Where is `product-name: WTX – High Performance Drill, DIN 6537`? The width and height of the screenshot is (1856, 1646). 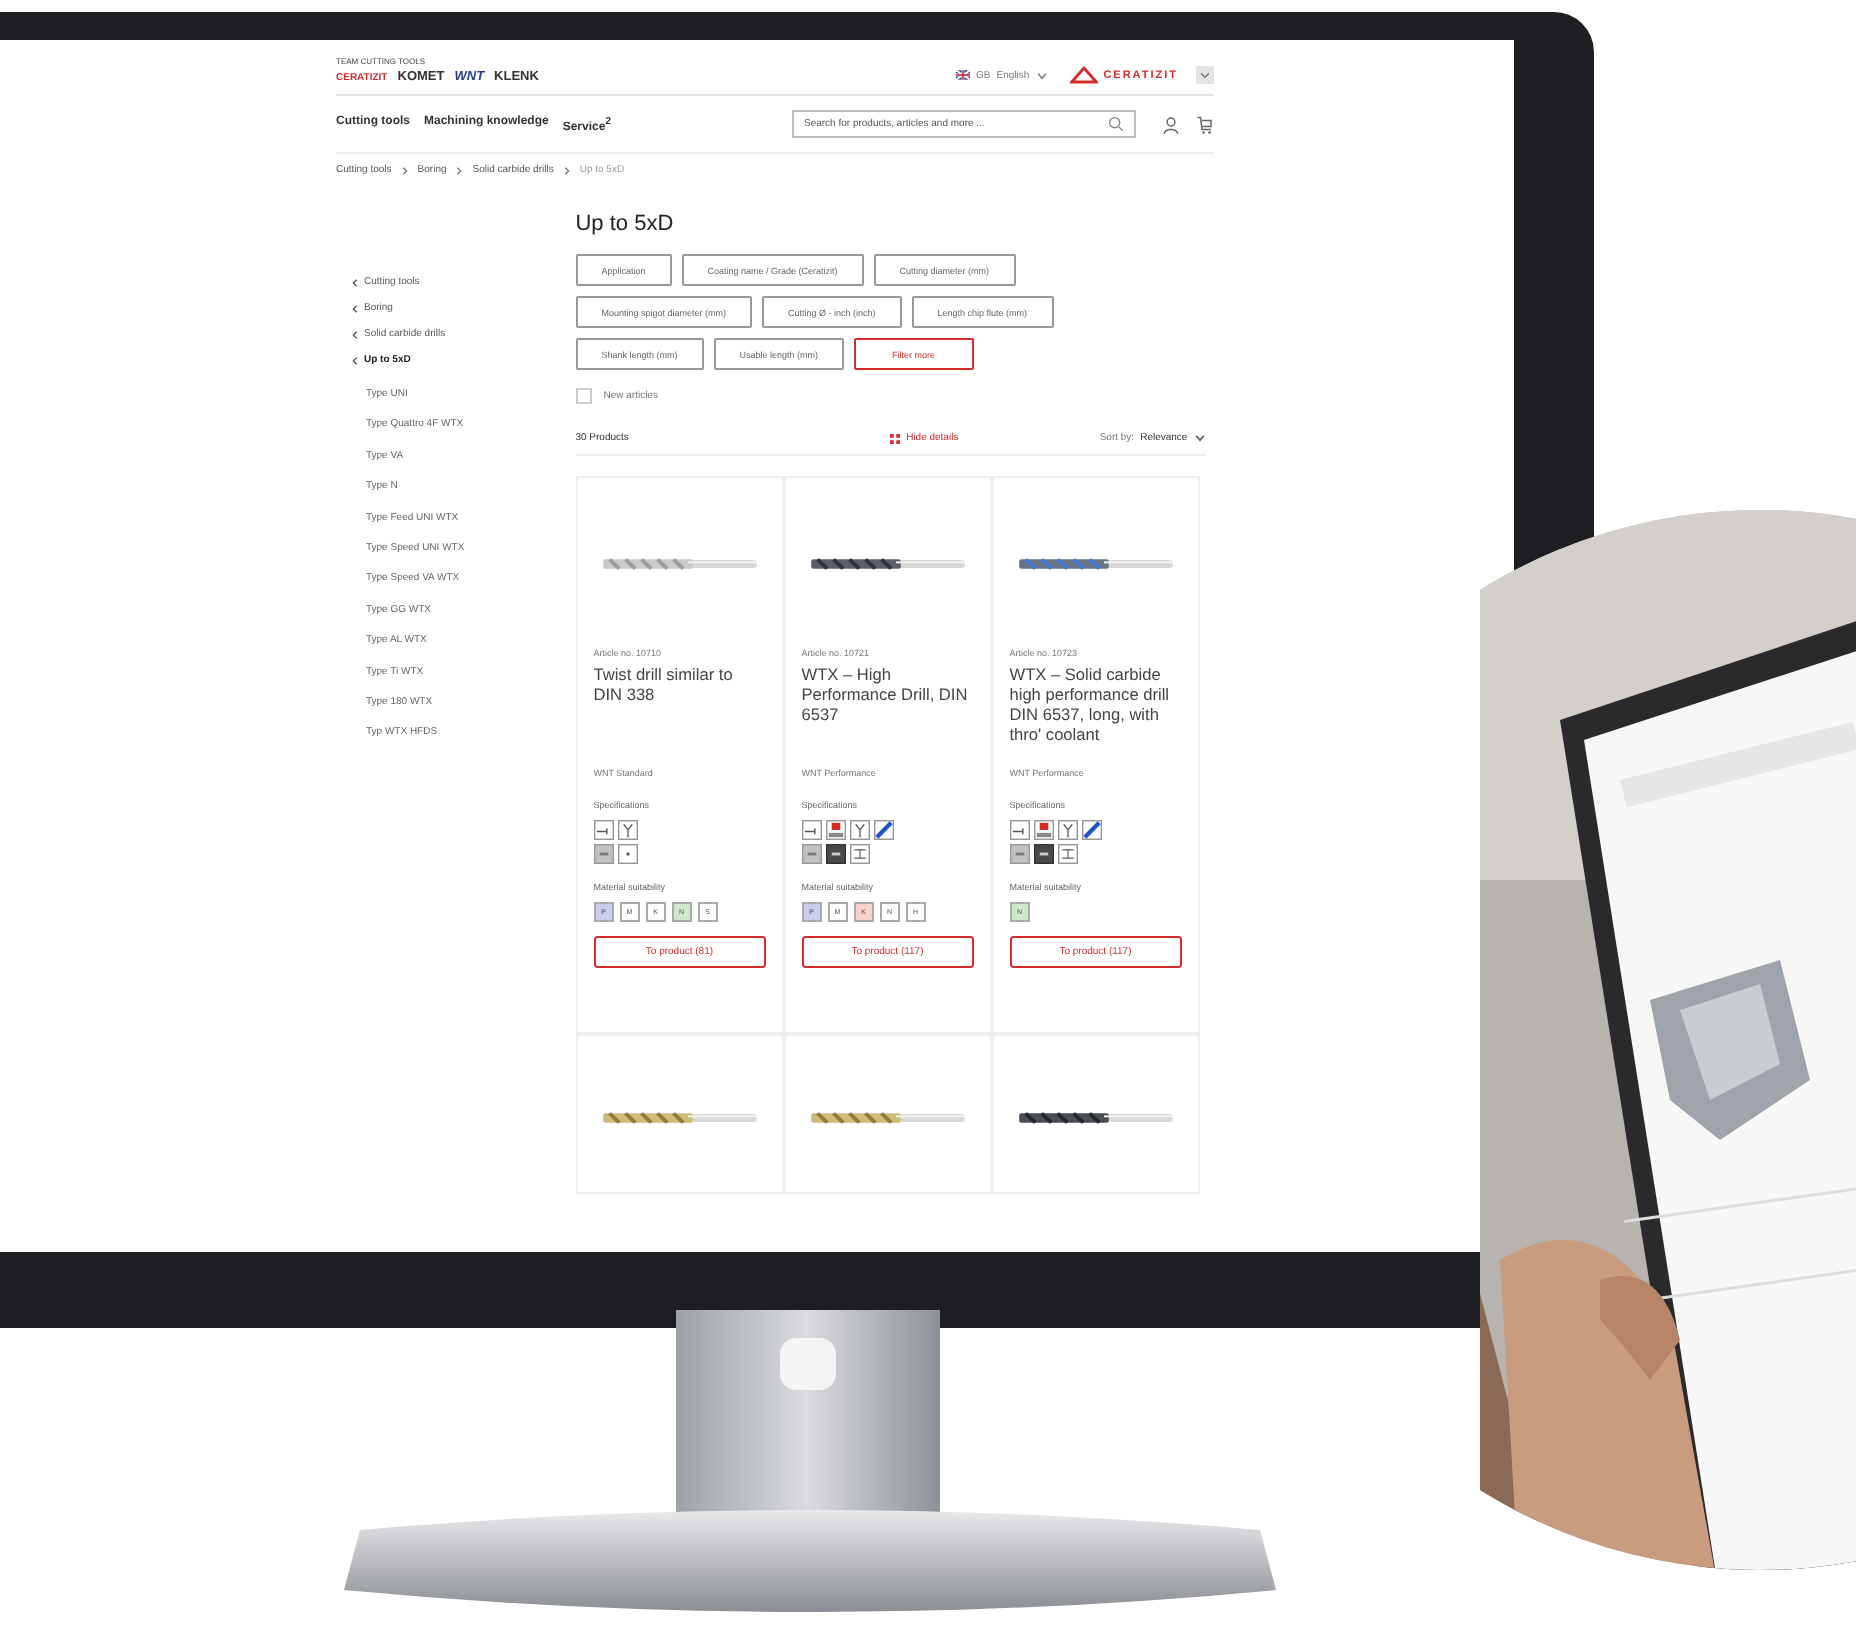 product-name: WTX – High Performance Drill, DIN 6537 is located at coordinates (887, 716).